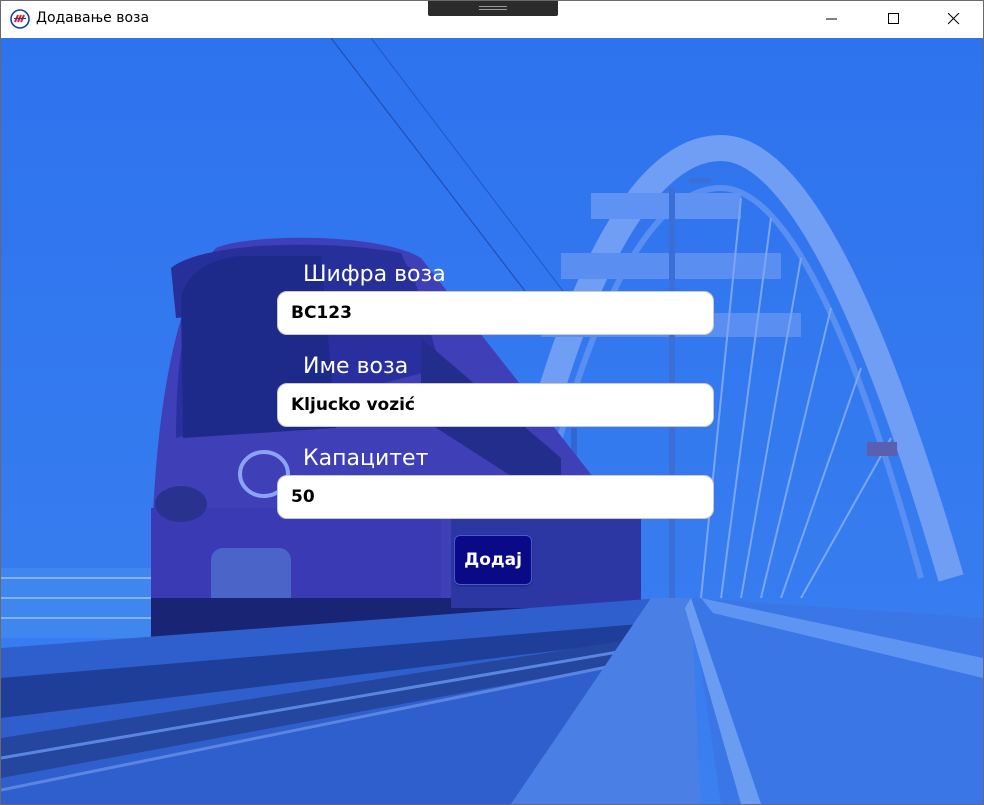 This screenshot has width=984, height=805. I want to click on close-button, so click(954, 19).